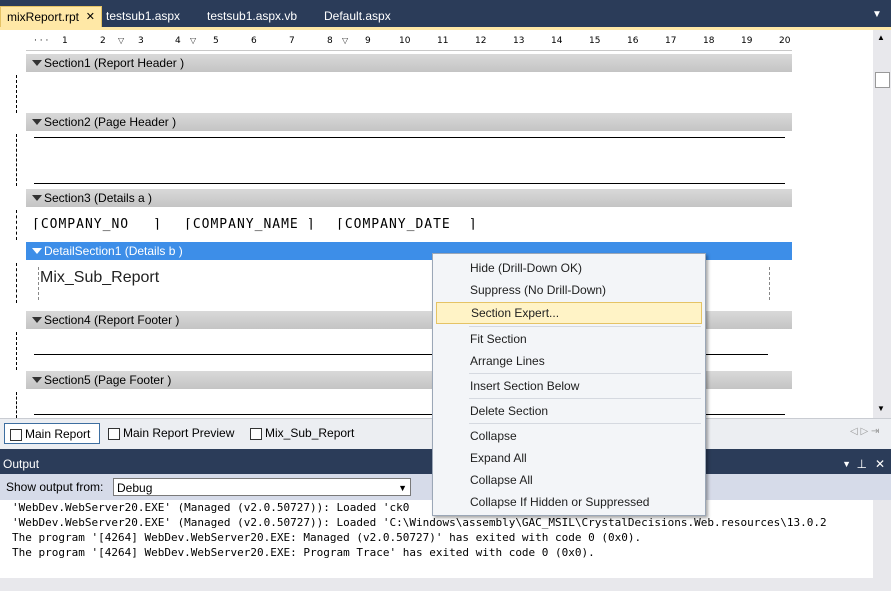  Describe the element at coordinates (292, 41) in the screenshot. I see `ruler-tick-label: 7` at that location.